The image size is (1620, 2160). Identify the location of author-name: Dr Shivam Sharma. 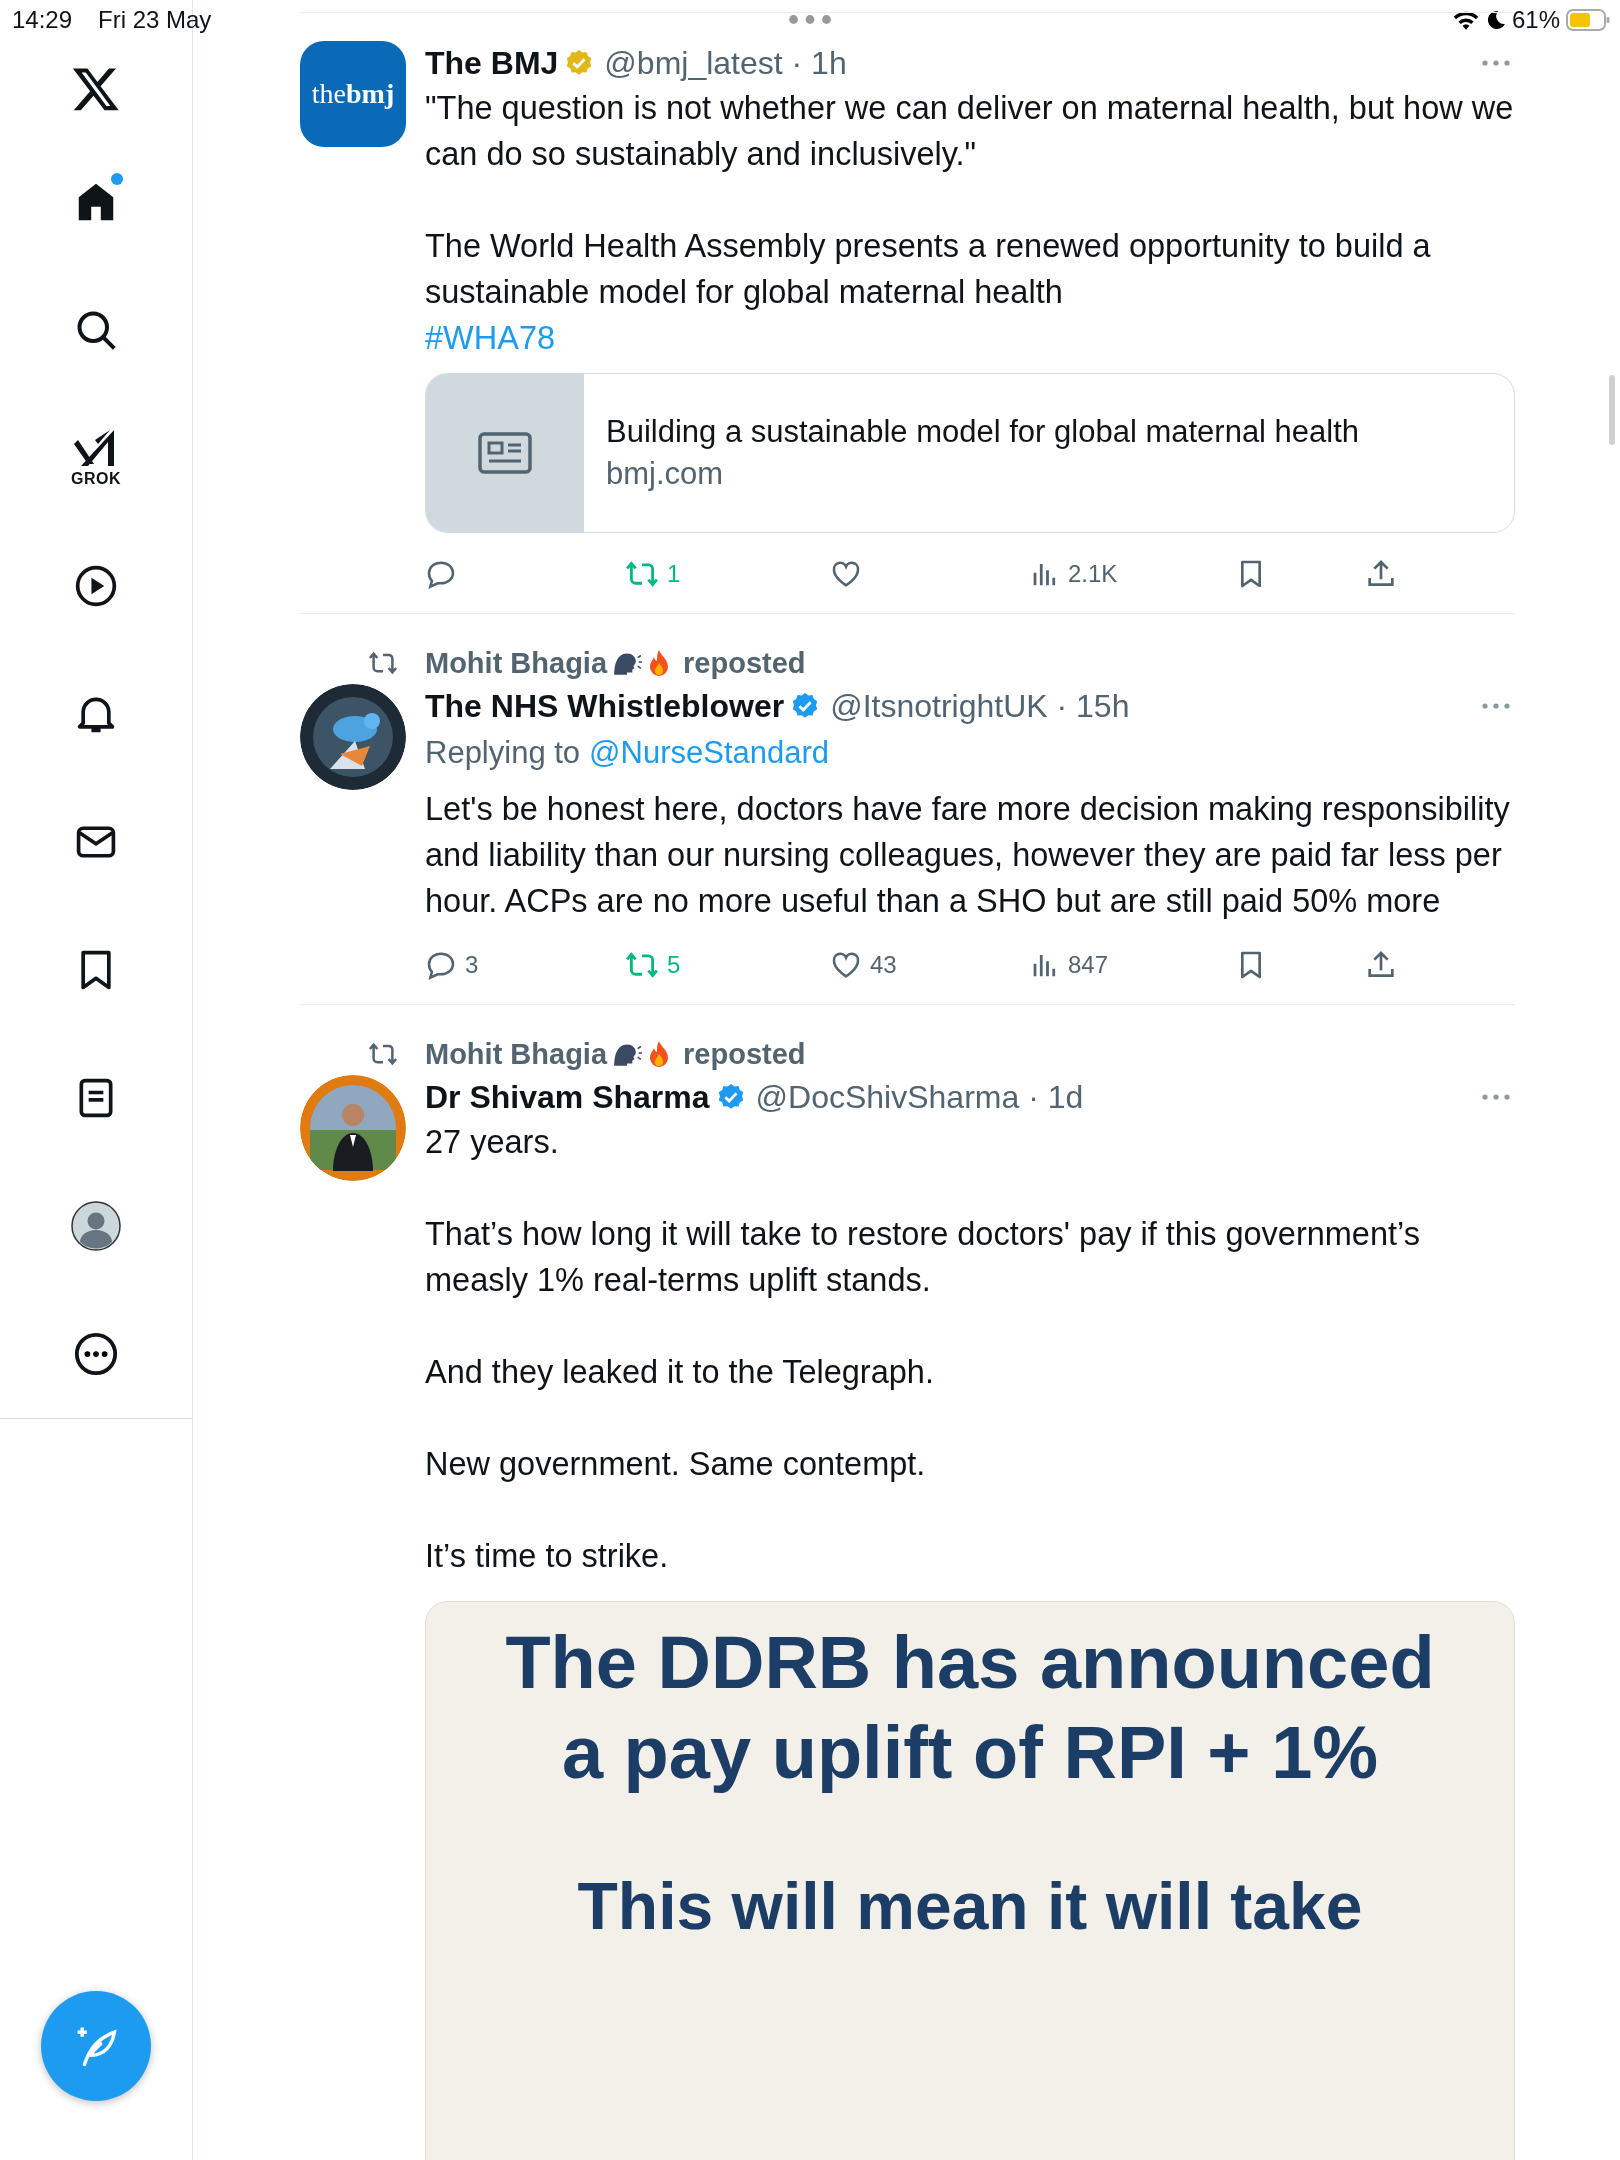
(567, 1097).